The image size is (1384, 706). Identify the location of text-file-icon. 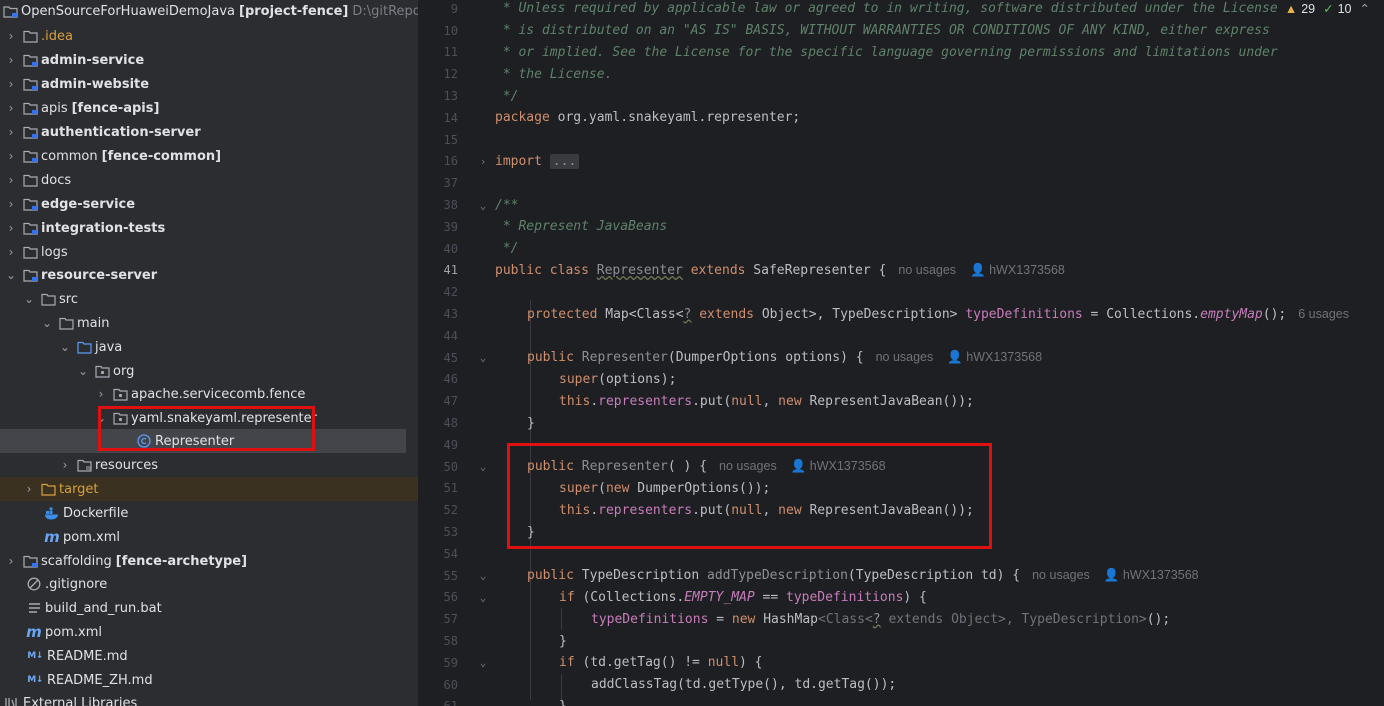
(34, 608).